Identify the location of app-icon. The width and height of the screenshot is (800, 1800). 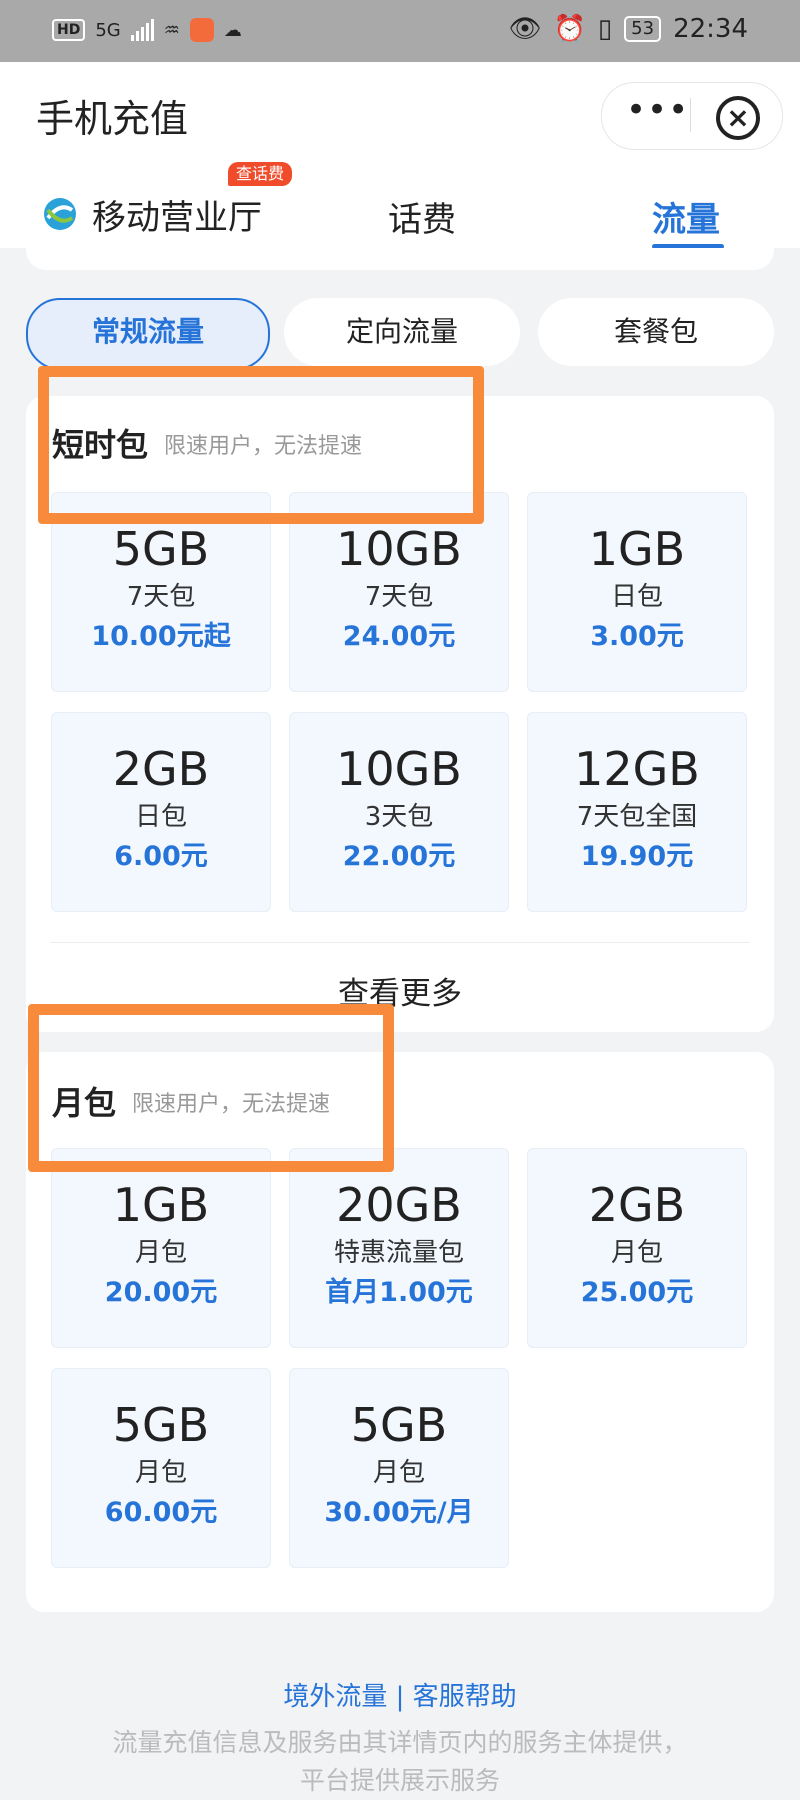
(201, 30).